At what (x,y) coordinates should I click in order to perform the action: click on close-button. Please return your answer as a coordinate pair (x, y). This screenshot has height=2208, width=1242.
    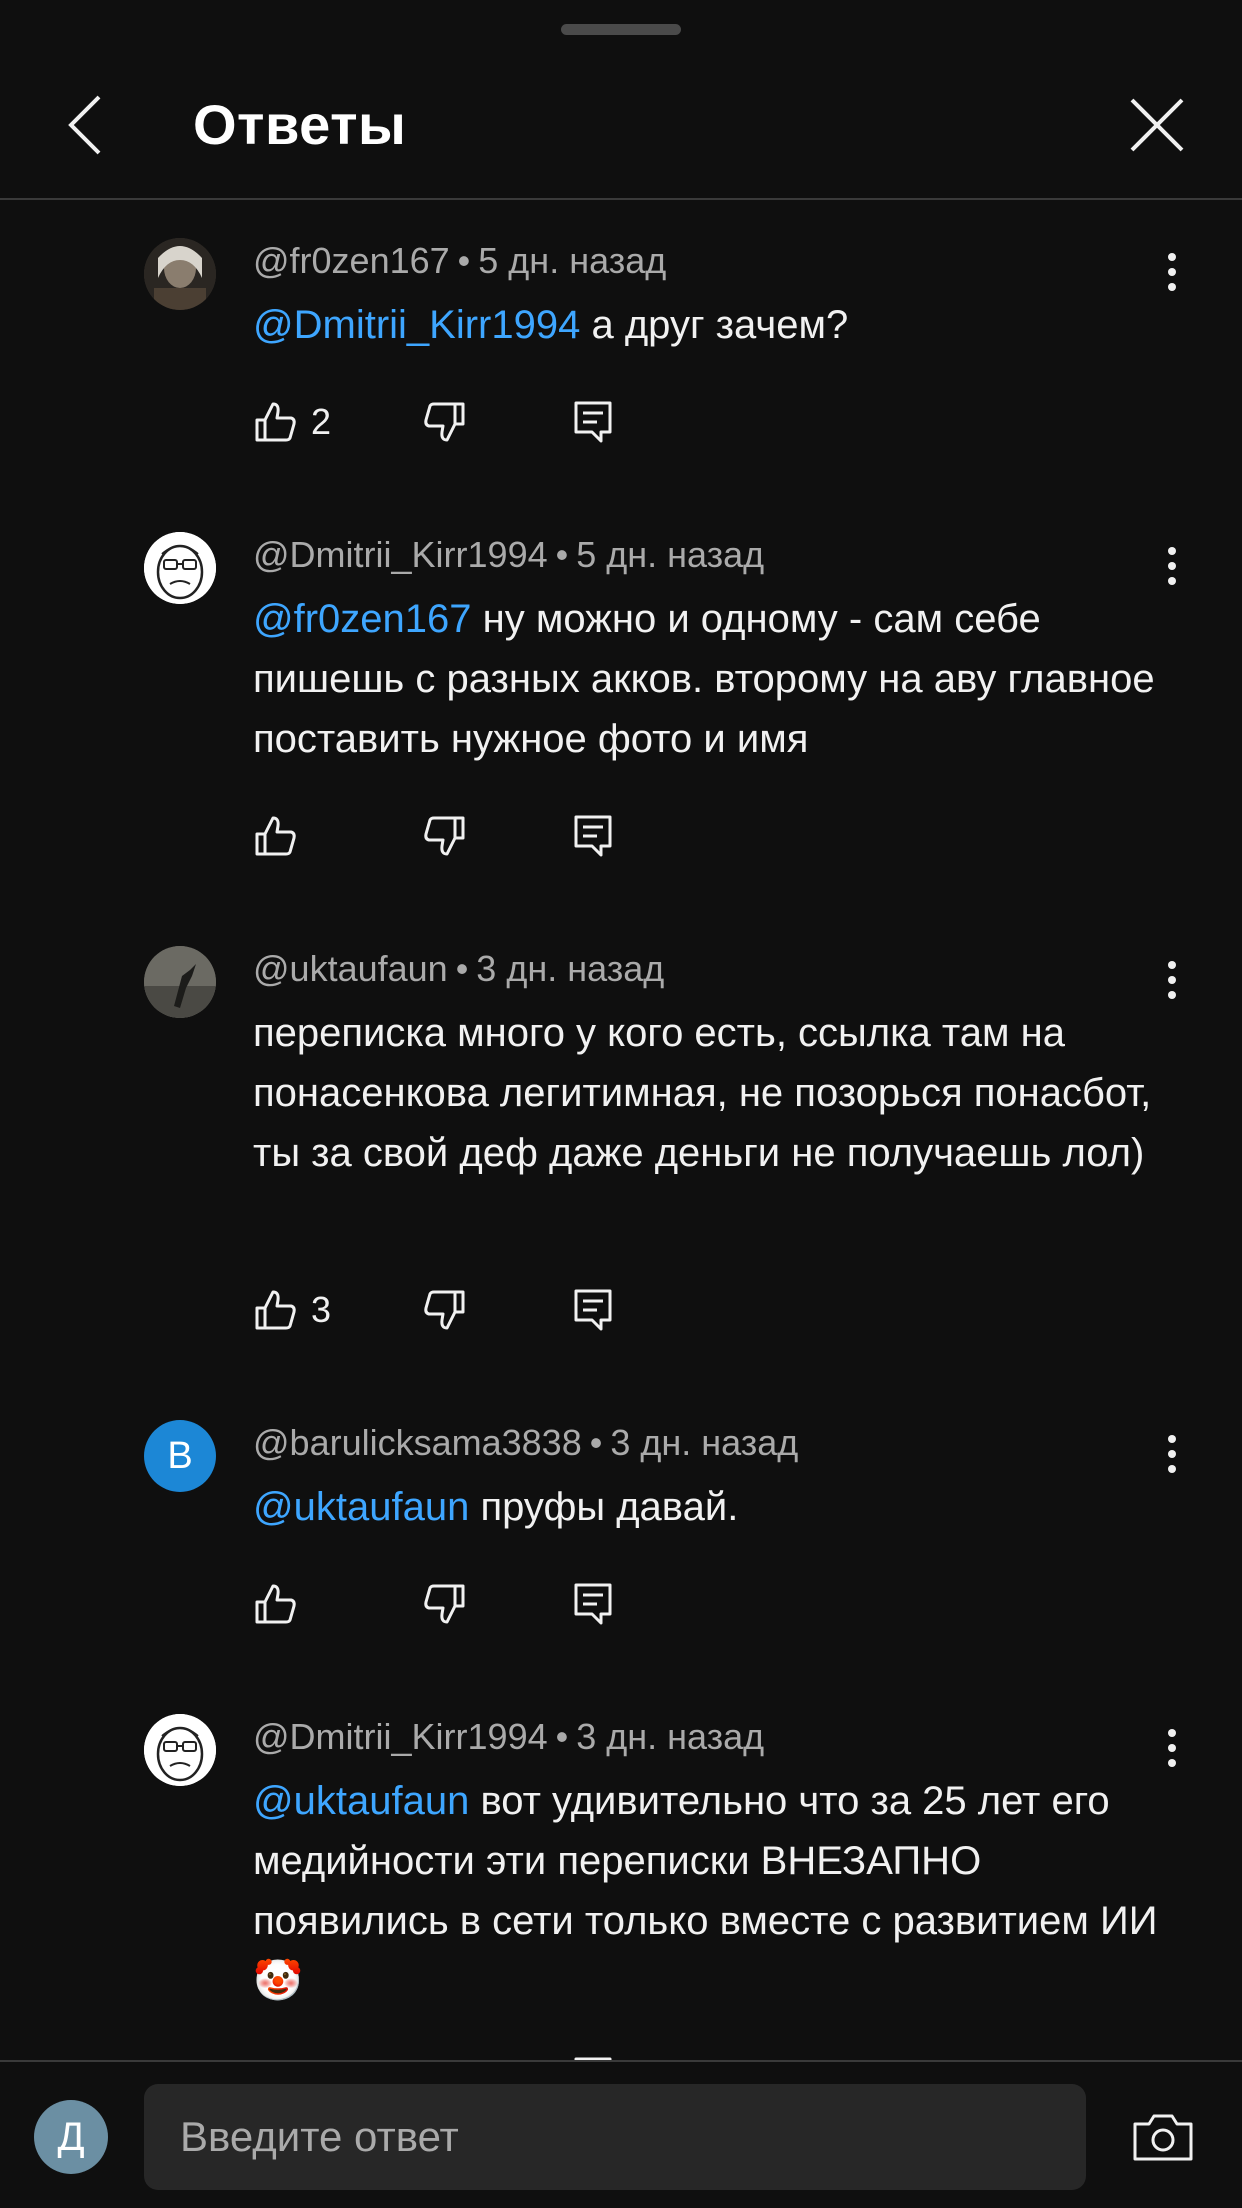
    Looking at the image, I should click on (1157, 125).